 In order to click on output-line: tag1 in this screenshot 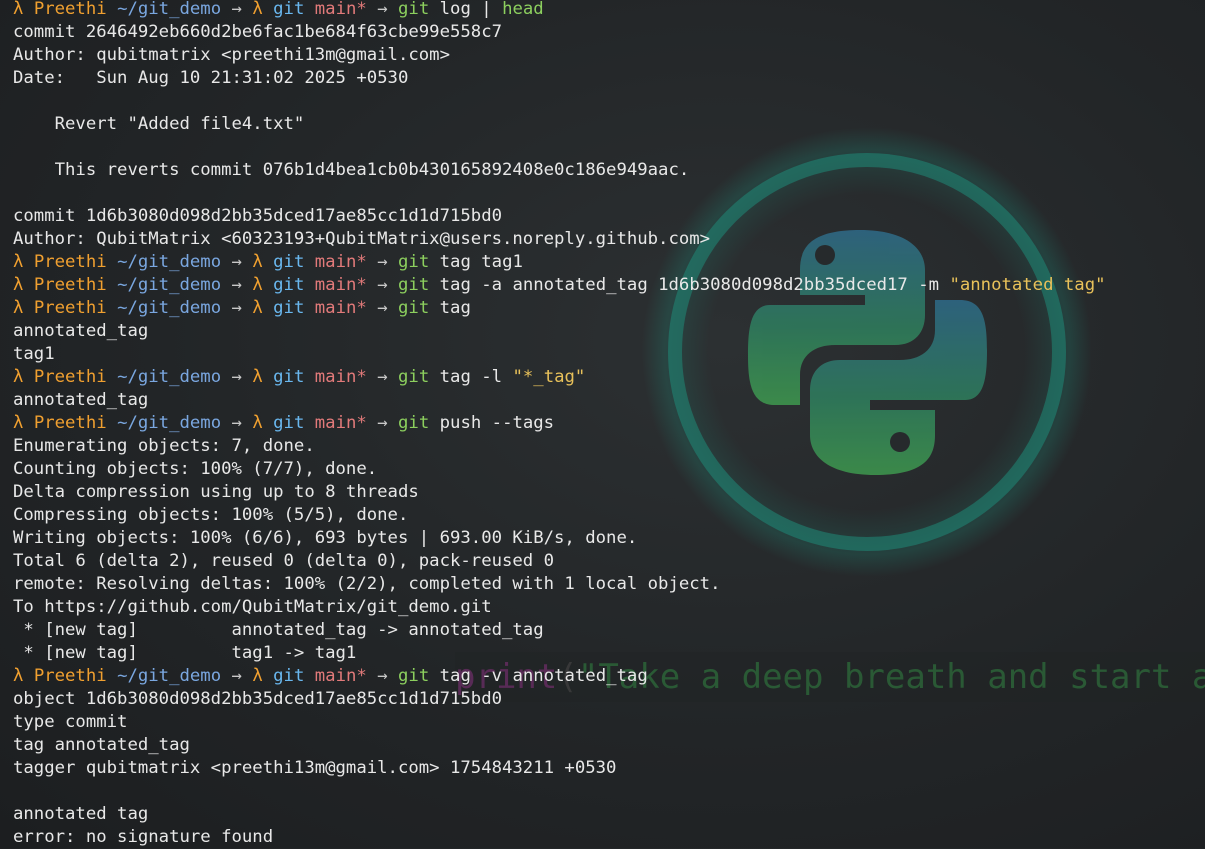, I will do `click(34, 354)`.